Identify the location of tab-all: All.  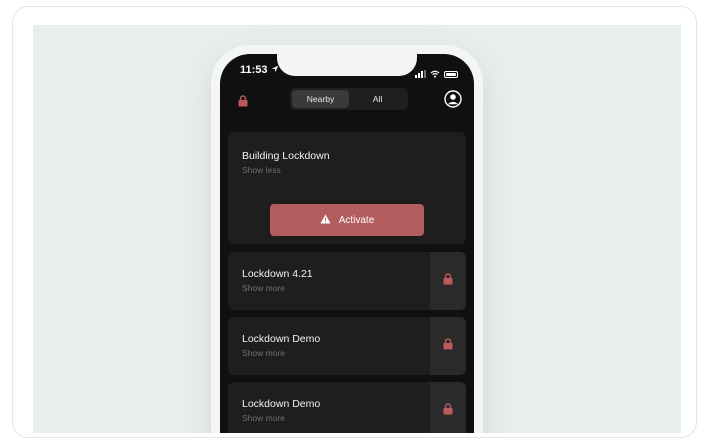
(377, 99).